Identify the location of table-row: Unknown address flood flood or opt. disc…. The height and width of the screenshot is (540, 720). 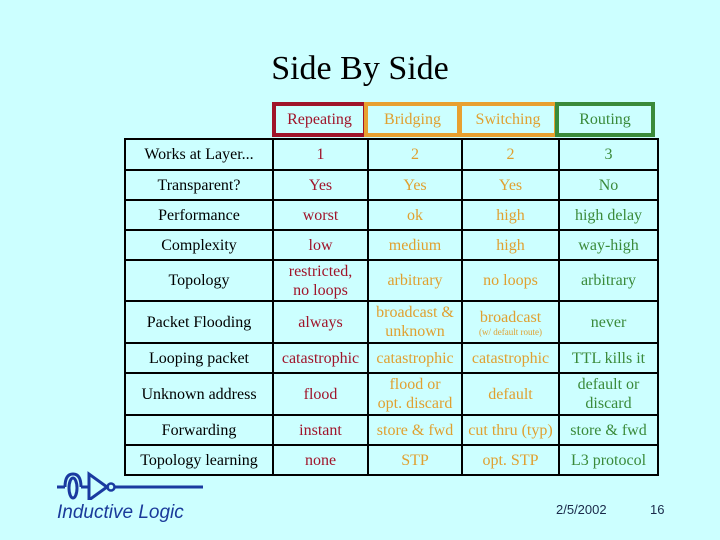
(391, 394).